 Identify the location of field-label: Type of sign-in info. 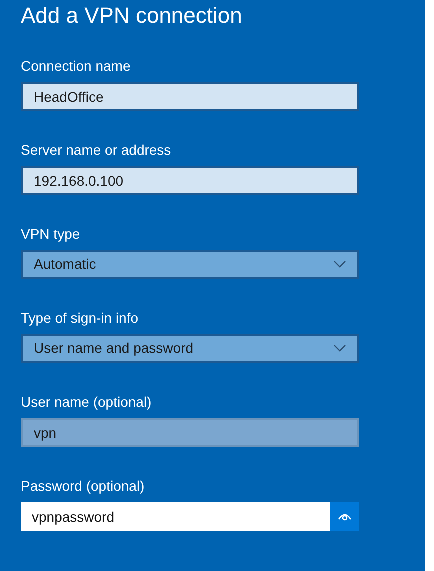
(80, 318).